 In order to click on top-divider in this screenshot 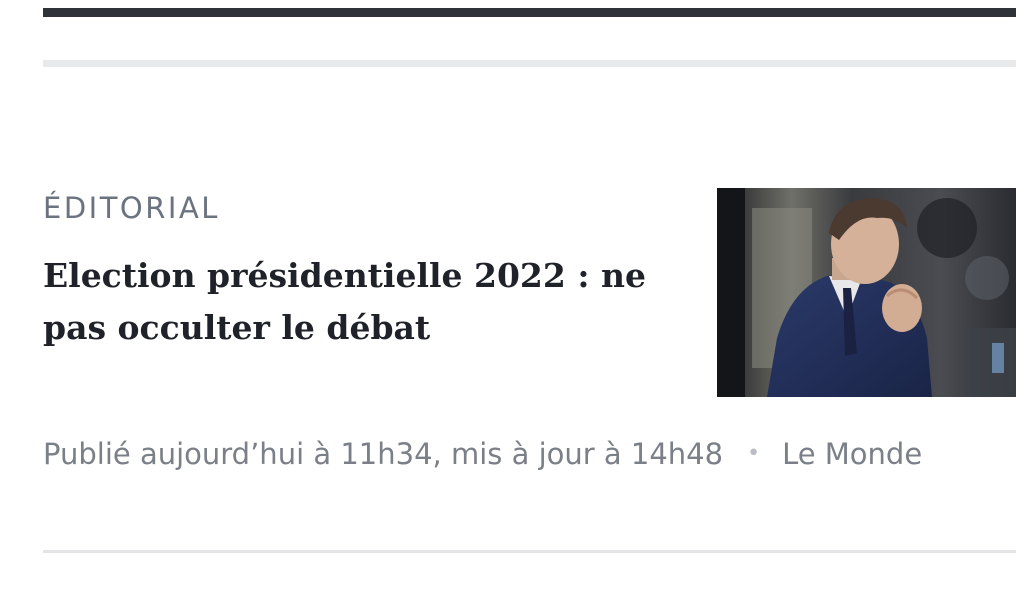, I will do `click(529, 63)`.